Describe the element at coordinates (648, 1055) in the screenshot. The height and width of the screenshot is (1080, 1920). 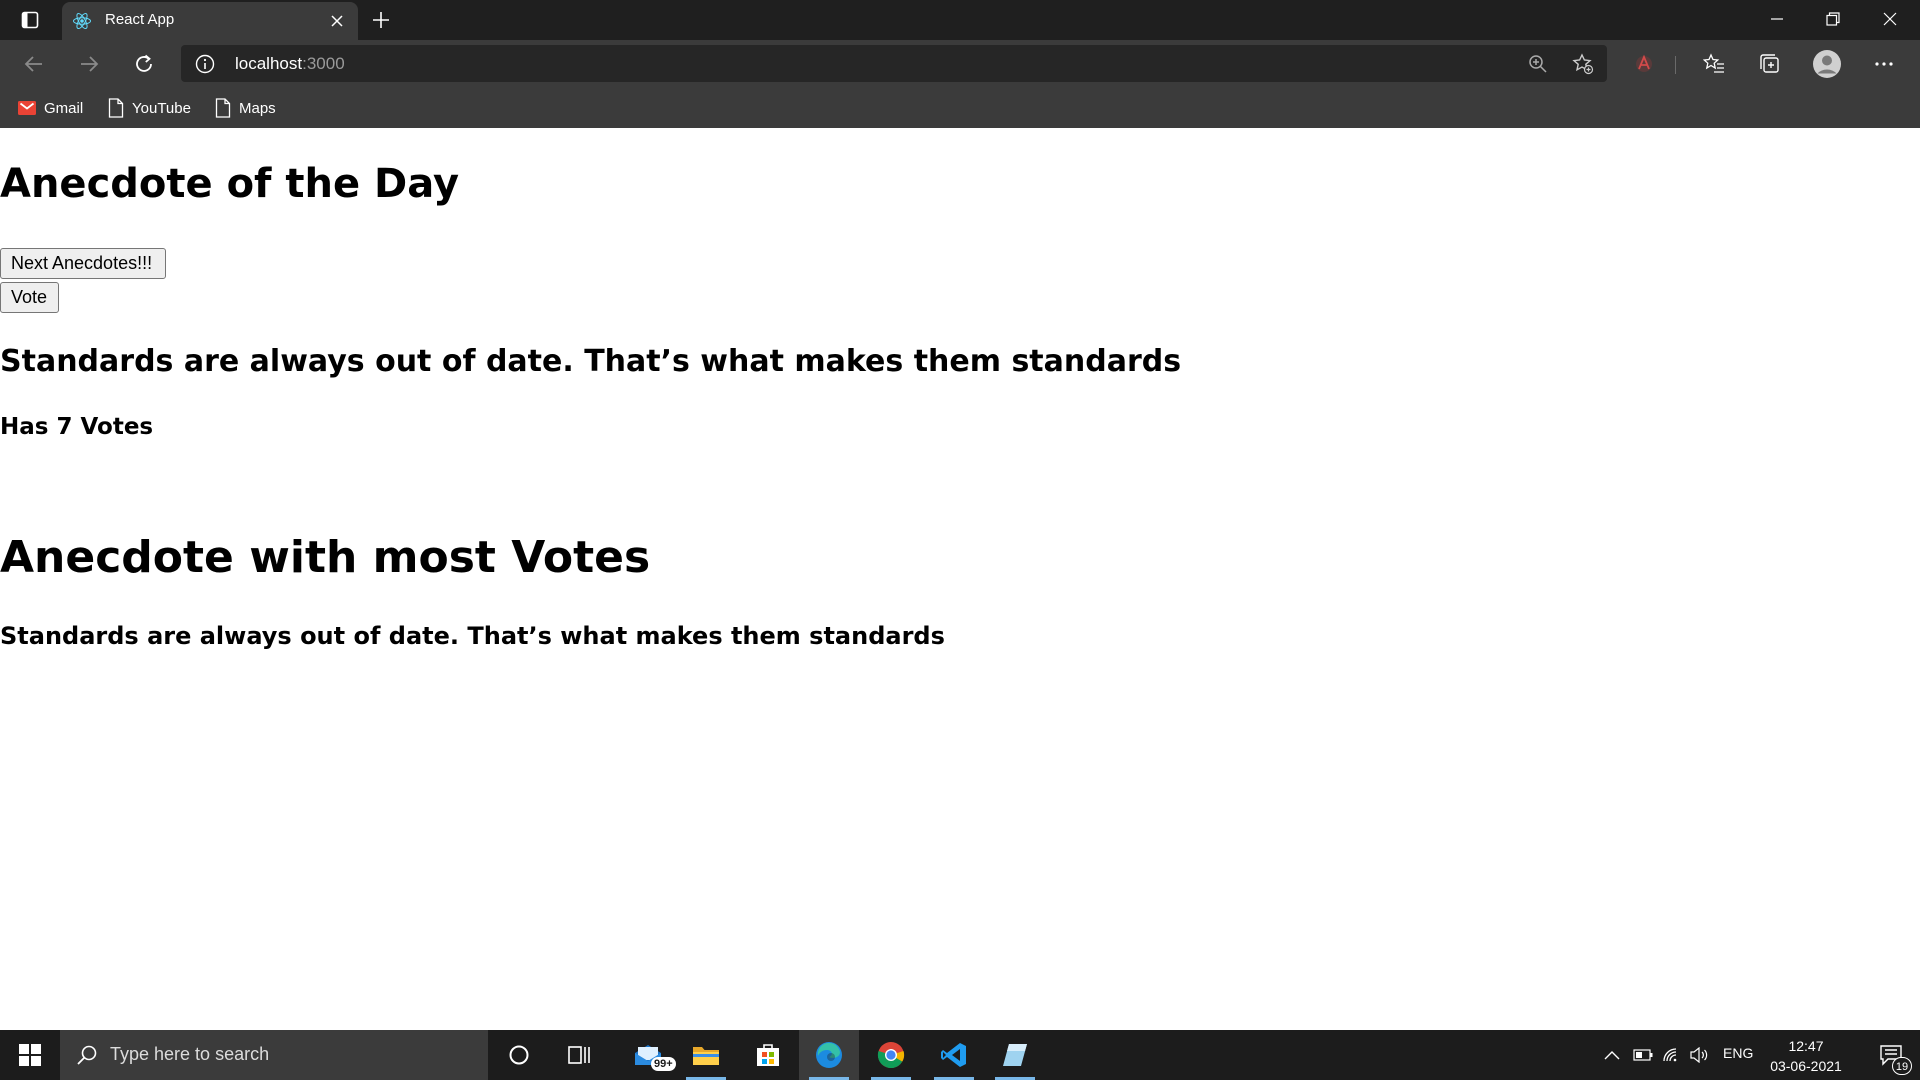
I see `taskbar-mail: 99+` at that location.